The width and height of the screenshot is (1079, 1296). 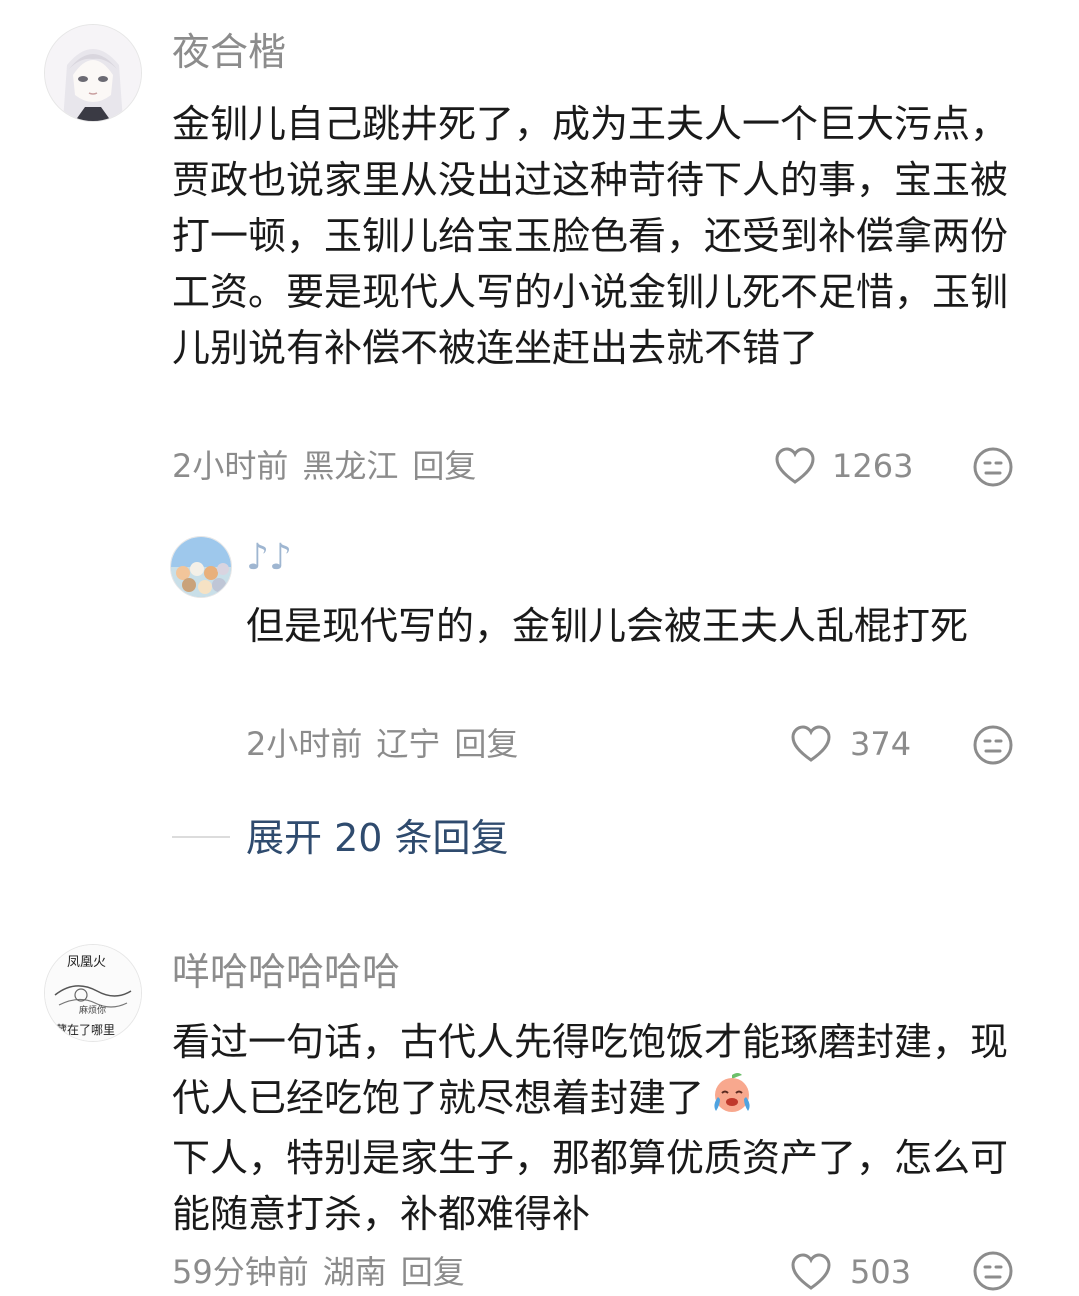 I want to click on avatar, so click(x=93, y=73).